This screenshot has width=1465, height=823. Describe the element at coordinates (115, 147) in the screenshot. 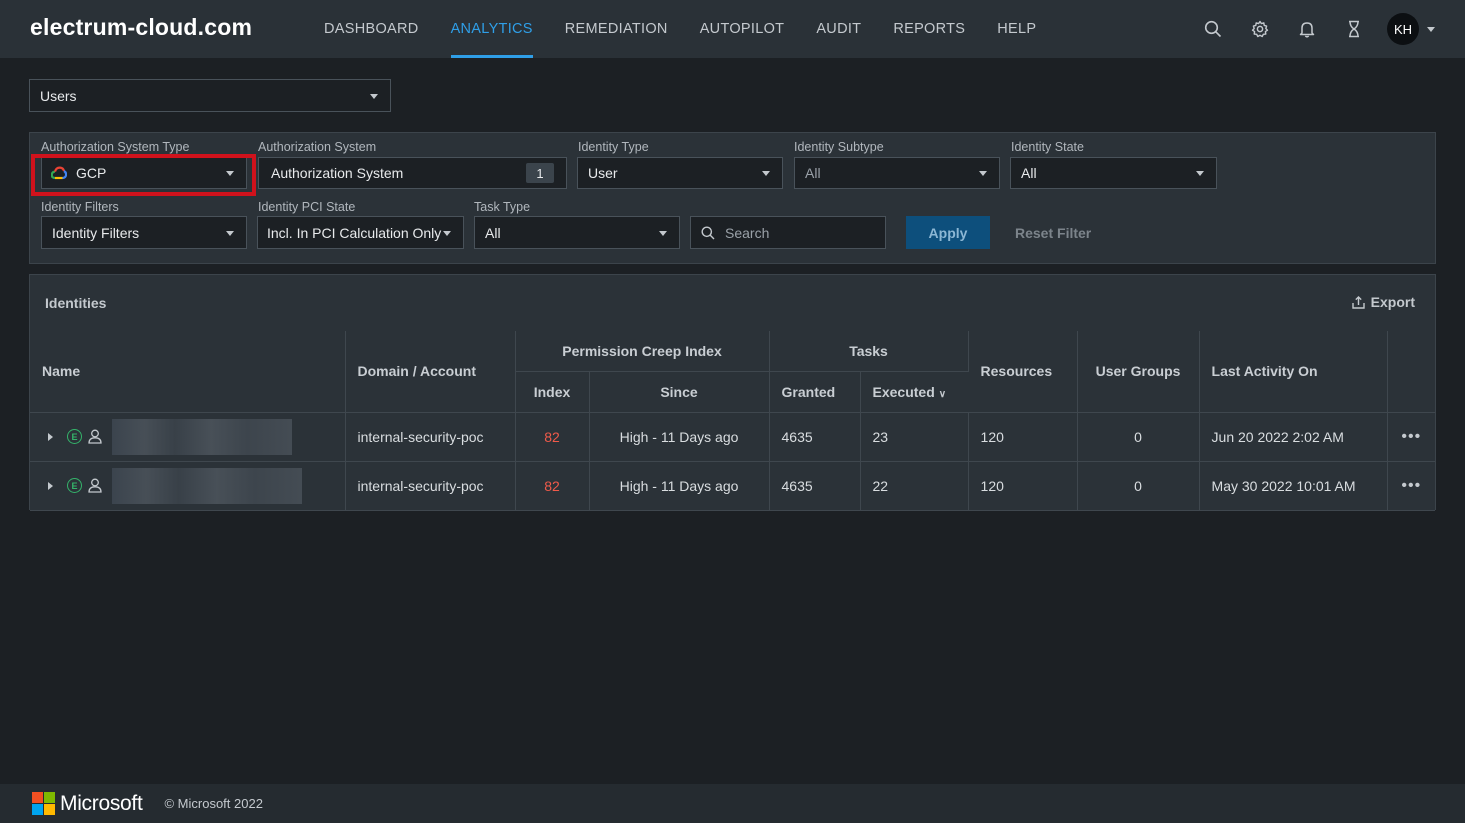

I see `auth-system-type-label: Authorization System Type` at that location.